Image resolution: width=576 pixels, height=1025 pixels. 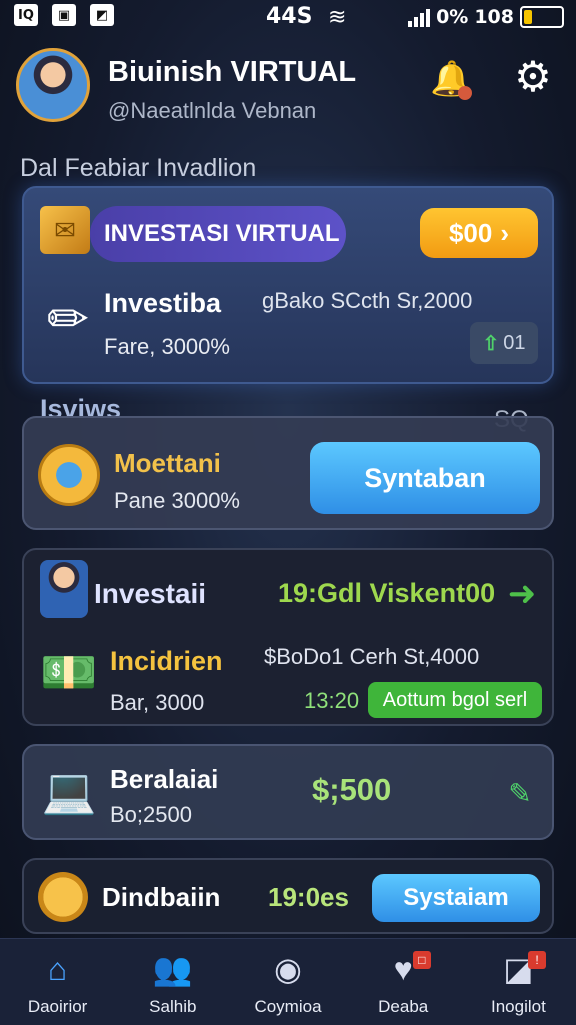 I want to click on gift-icon: ✉, so click(x=65, y=230).